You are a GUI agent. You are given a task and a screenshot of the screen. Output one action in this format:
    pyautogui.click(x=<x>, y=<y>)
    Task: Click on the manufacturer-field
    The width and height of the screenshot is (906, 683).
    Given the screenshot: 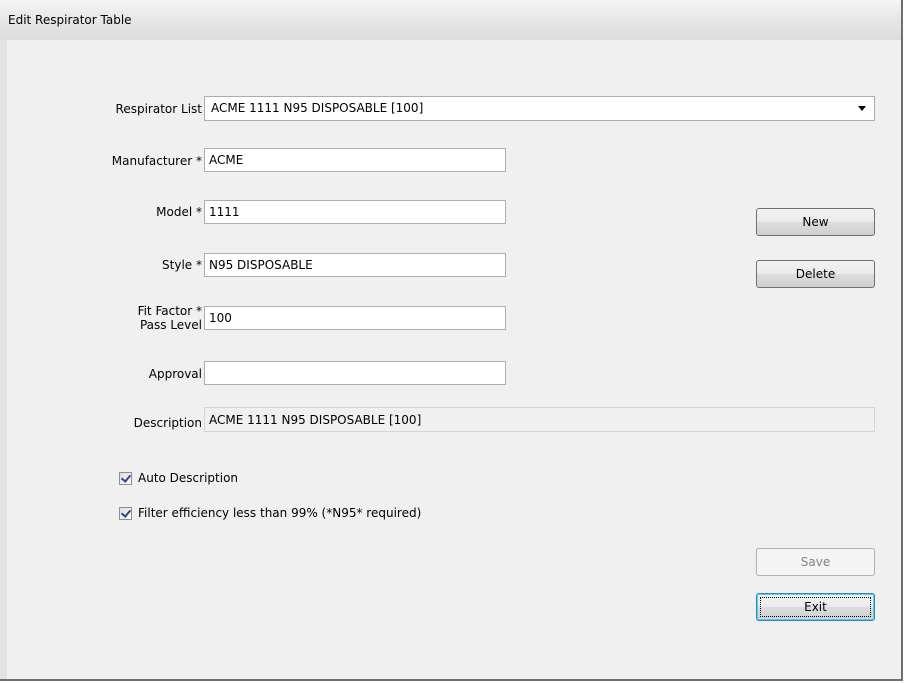 What is the action you would take?
    pyautogui.click(x=355, y=160)
    